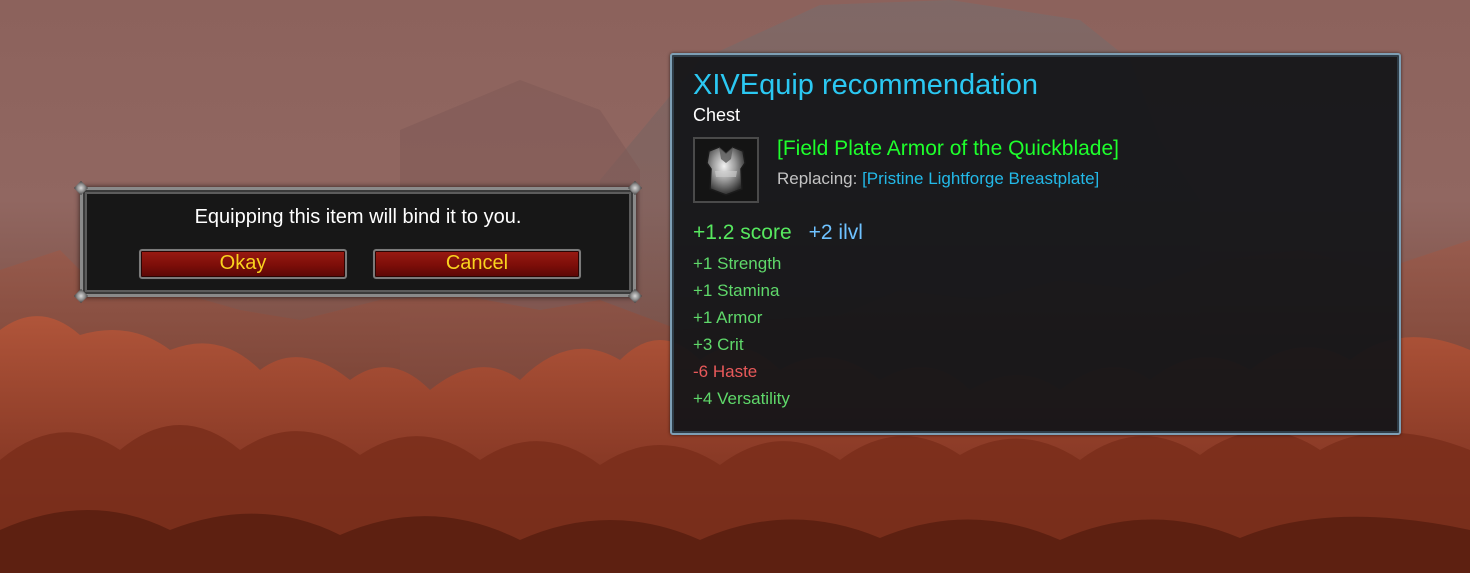  I want to click on tooltip-title: XIVEquip recommendation, so click(865, 85).